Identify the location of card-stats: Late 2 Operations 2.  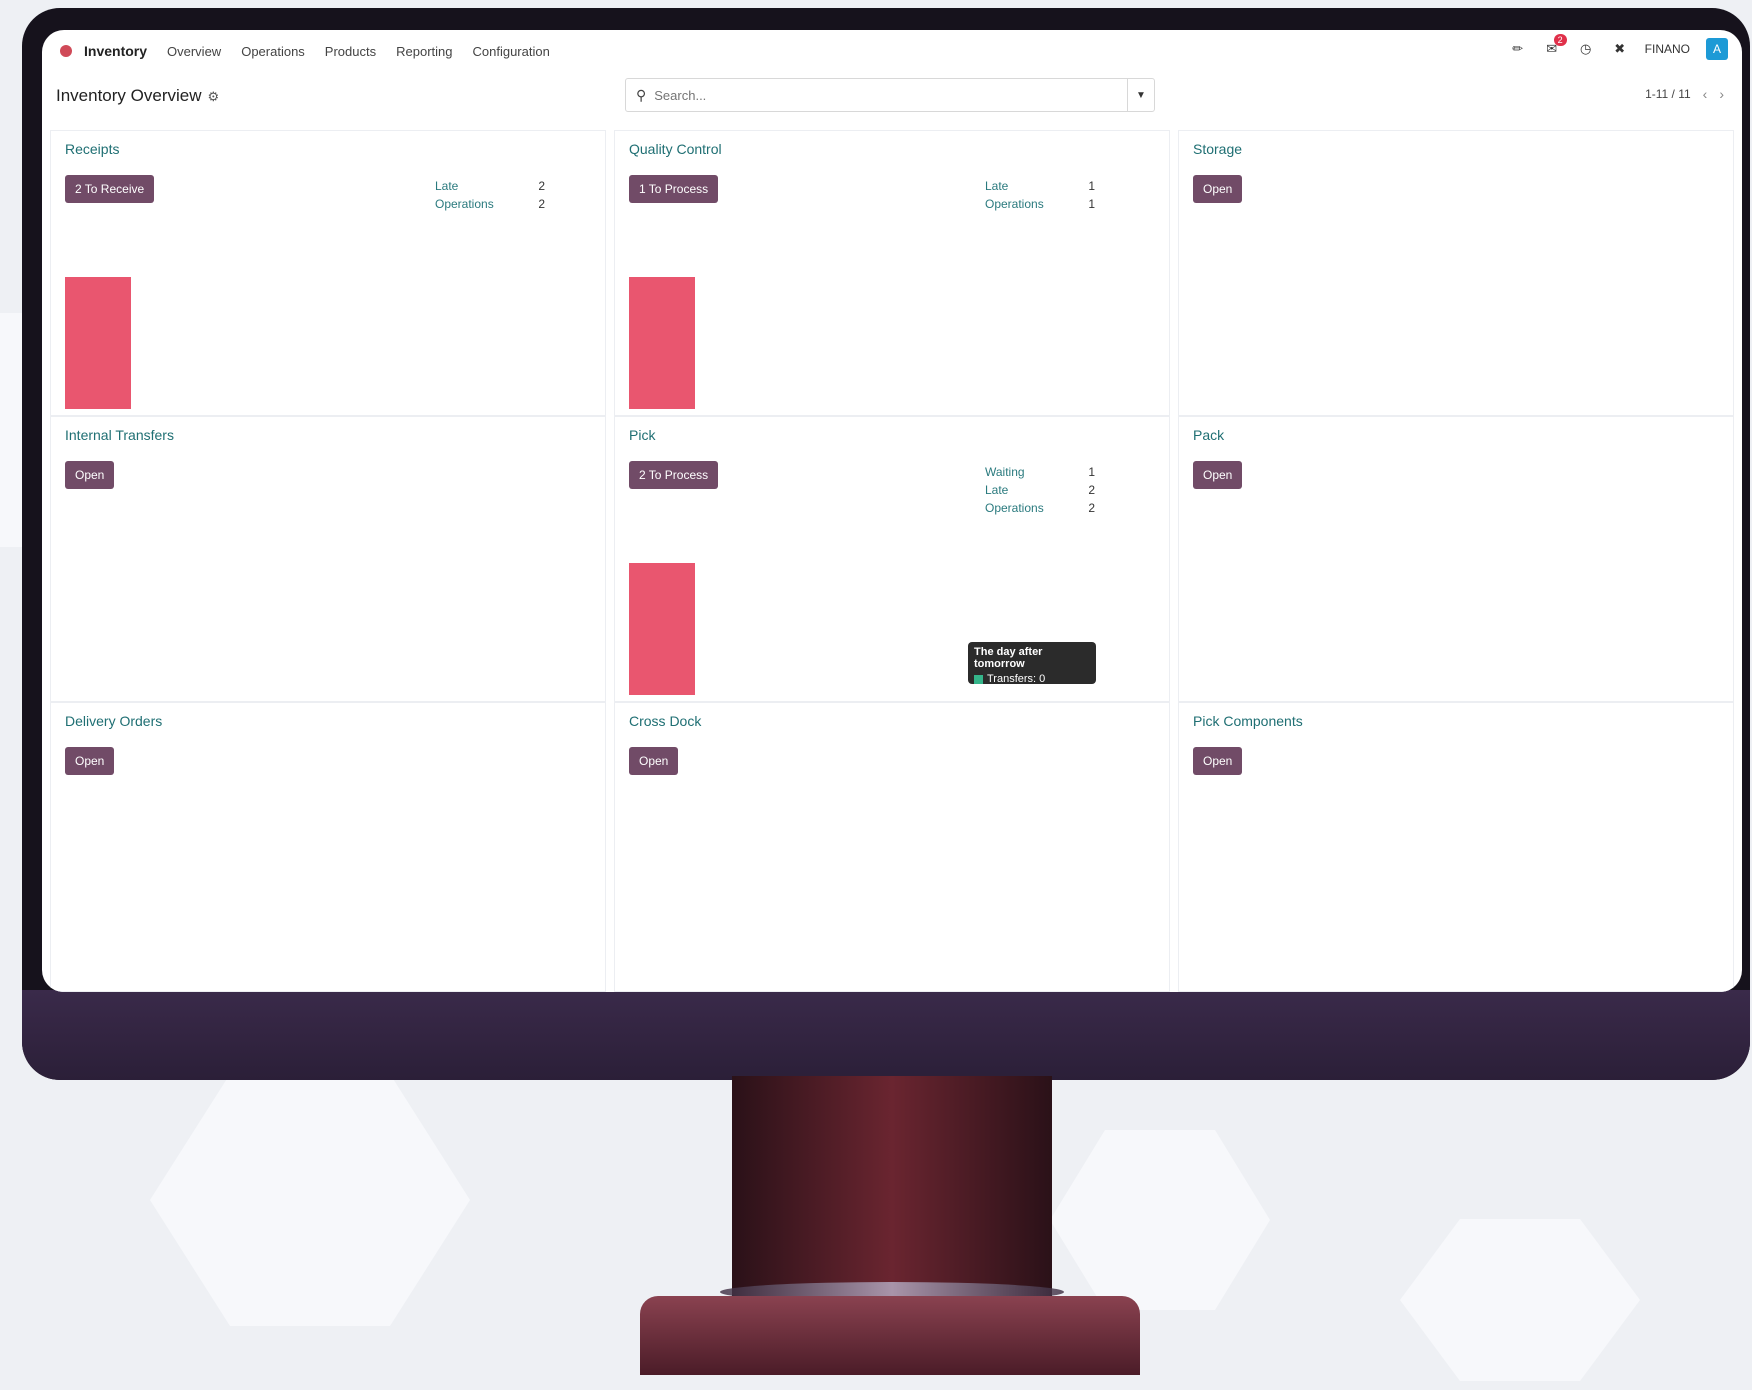
(490, 195).